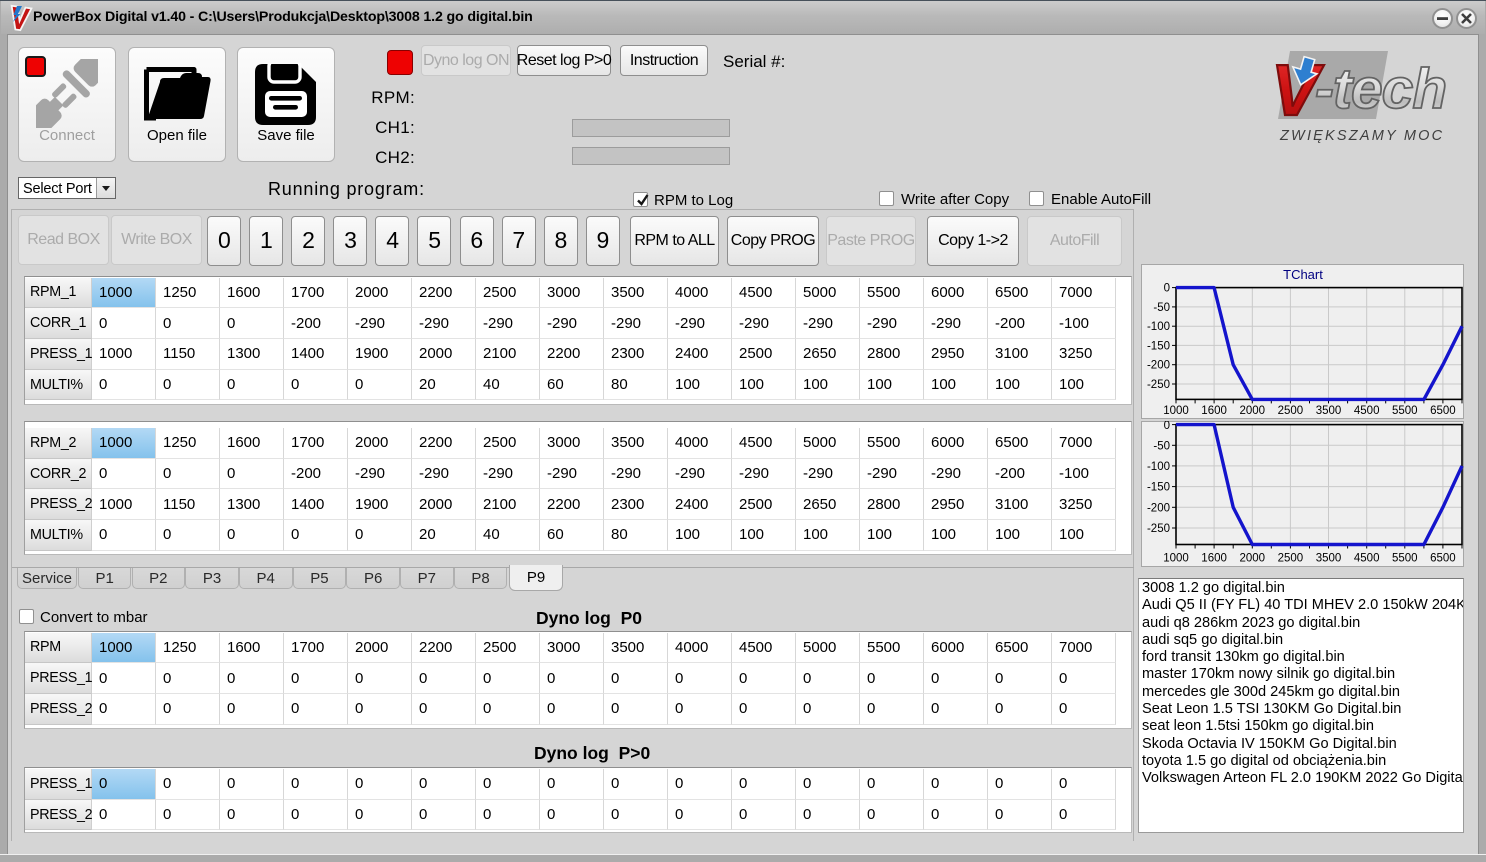  I want to click on svg-text: -tech, so click(1380, 89).